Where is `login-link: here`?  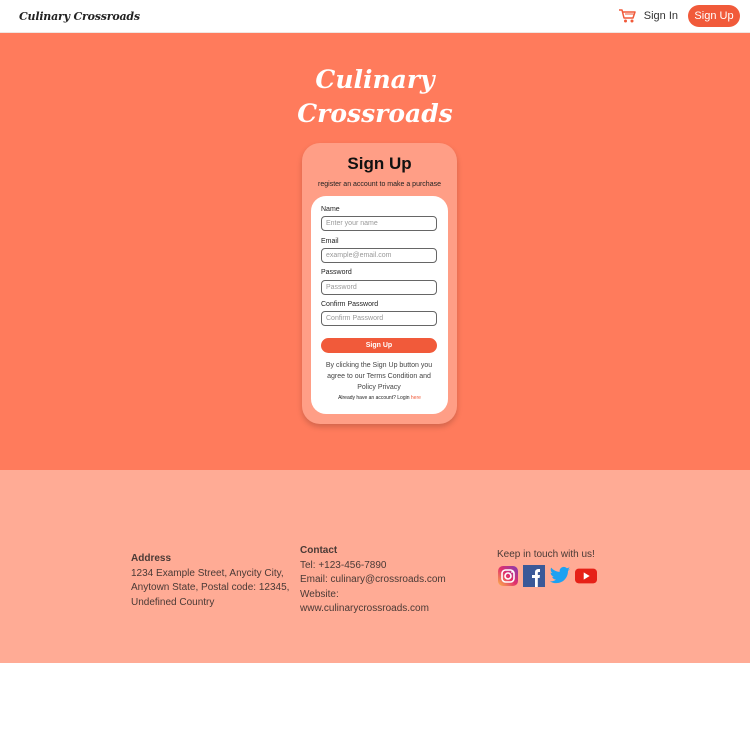 login-link: here is located at coordinates (416, 398).